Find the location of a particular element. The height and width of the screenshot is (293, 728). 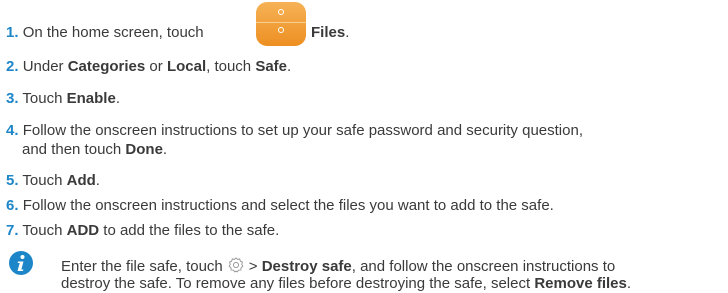

step-number: 1. is located at coordinates (12, 32).